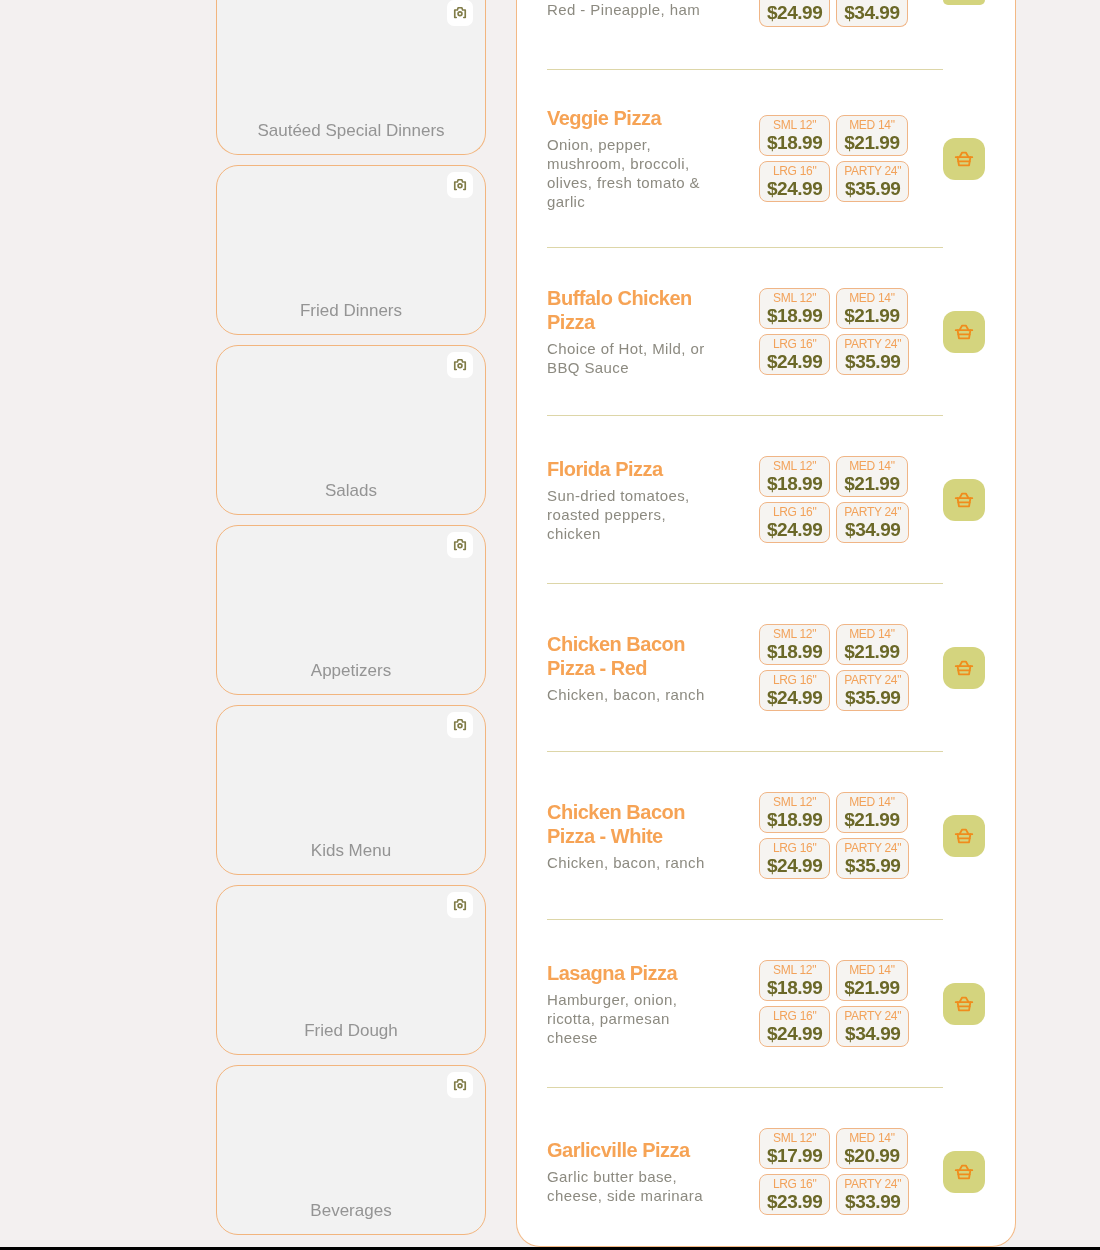  What do you see at coordinates (626, 358) in the screenshot?
I see `item-description: Choice of Hot, Mild, or BBQ Sauce` at bounding box center [626, 358].